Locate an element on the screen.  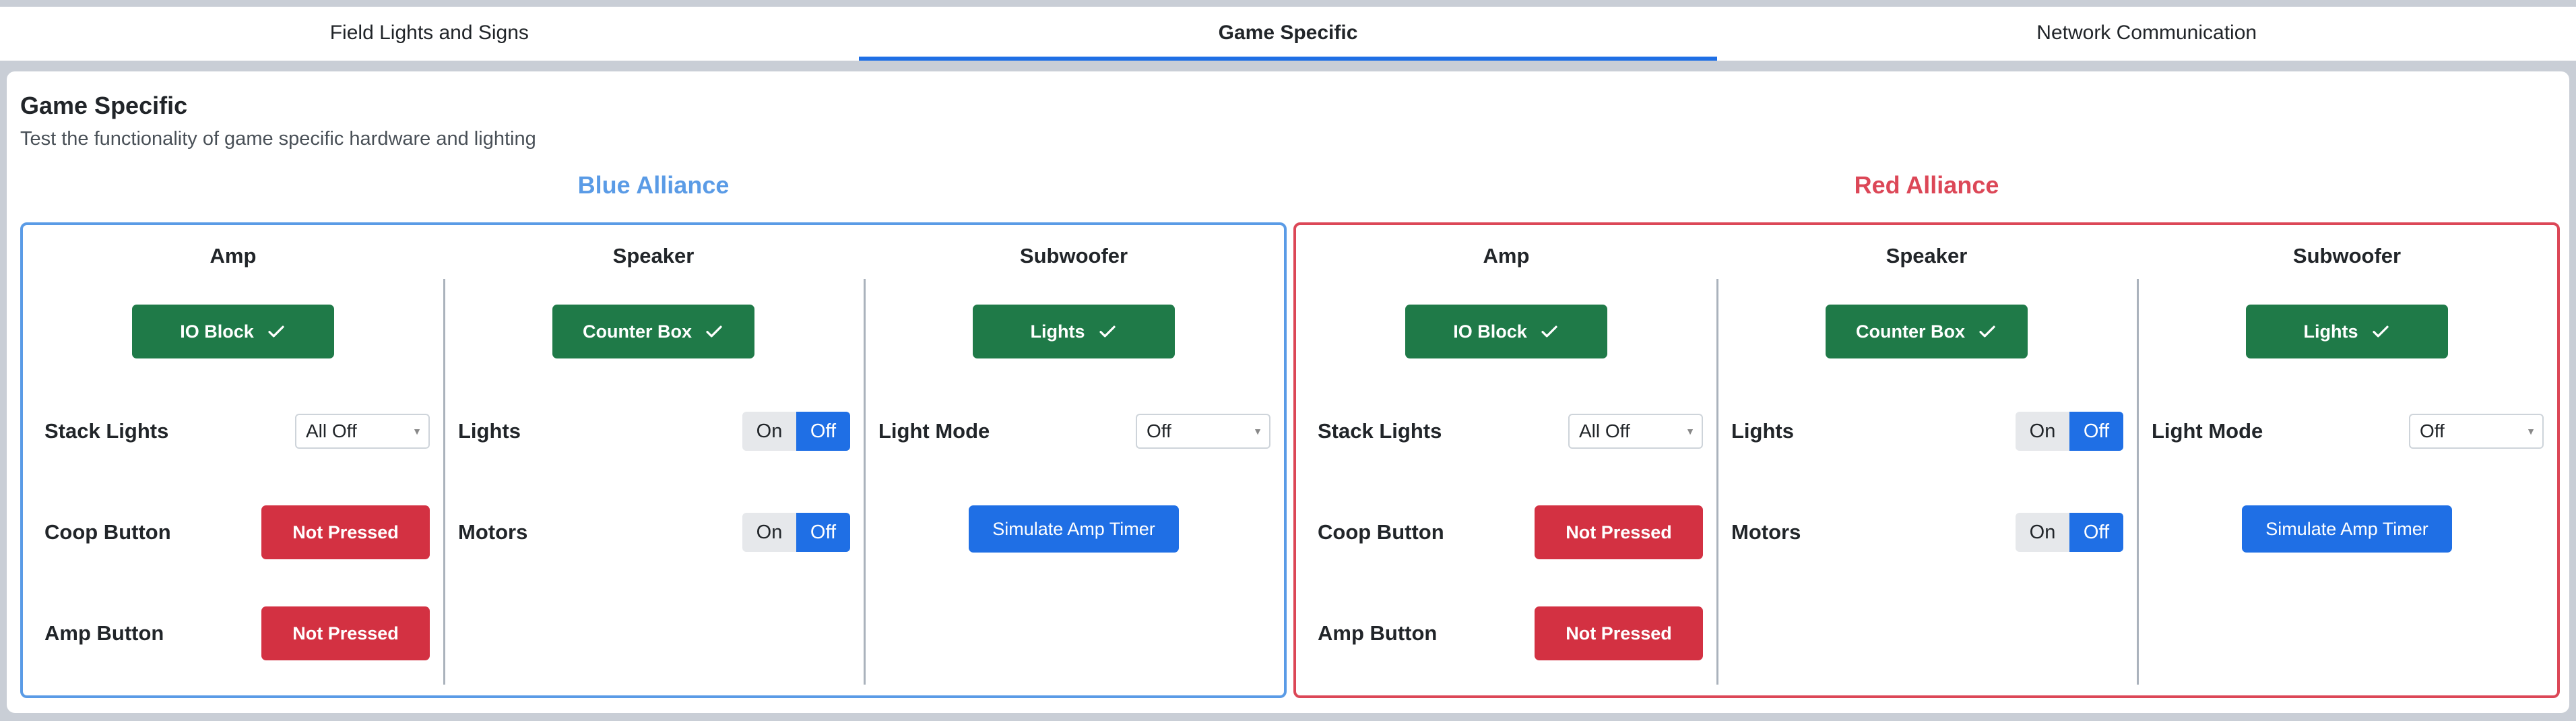
red-amp-status-label: IO Block is located at coordinates (1490, 331).